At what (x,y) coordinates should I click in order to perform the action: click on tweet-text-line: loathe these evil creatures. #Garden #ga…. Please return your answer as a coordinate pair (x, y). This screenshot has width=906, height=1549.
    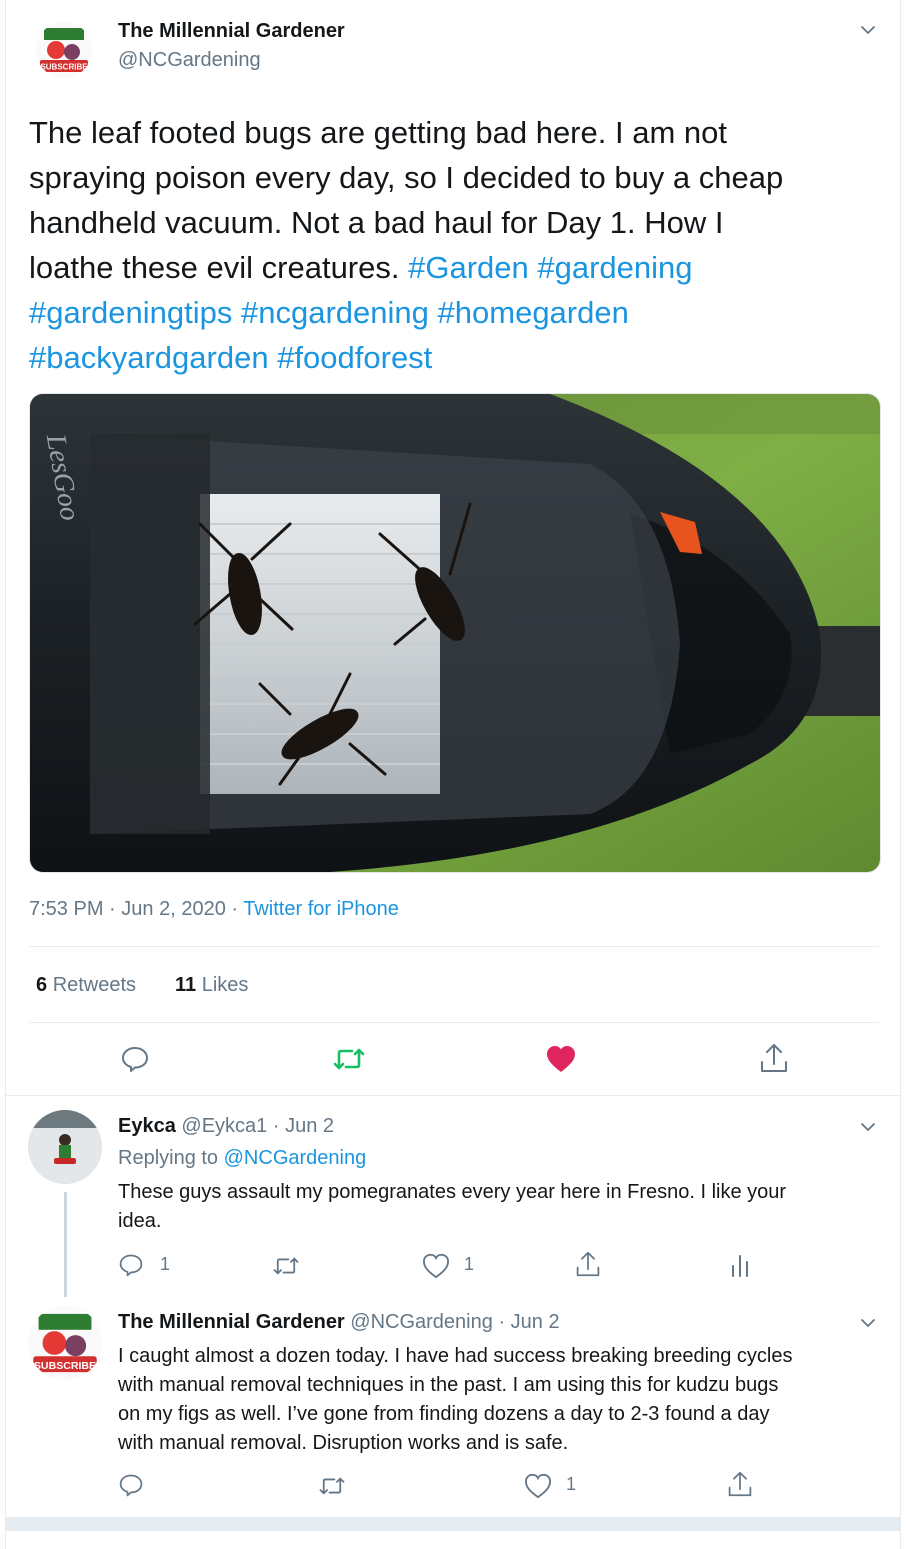
    Looking at the image, I should click on (459, 267).